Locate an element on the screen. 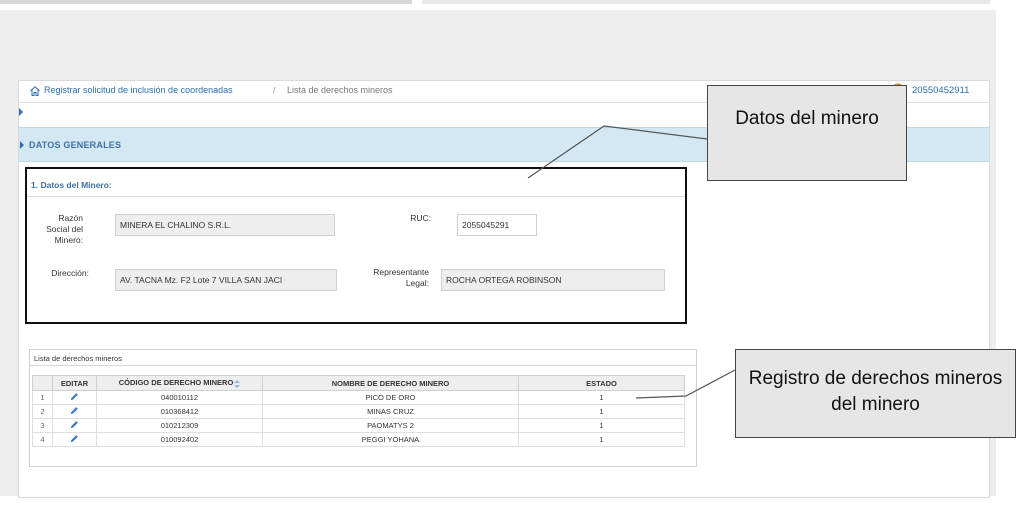  column-header-nombre: NOMBRE DE DERECHO MINERO is located at coordinates (390, 383).